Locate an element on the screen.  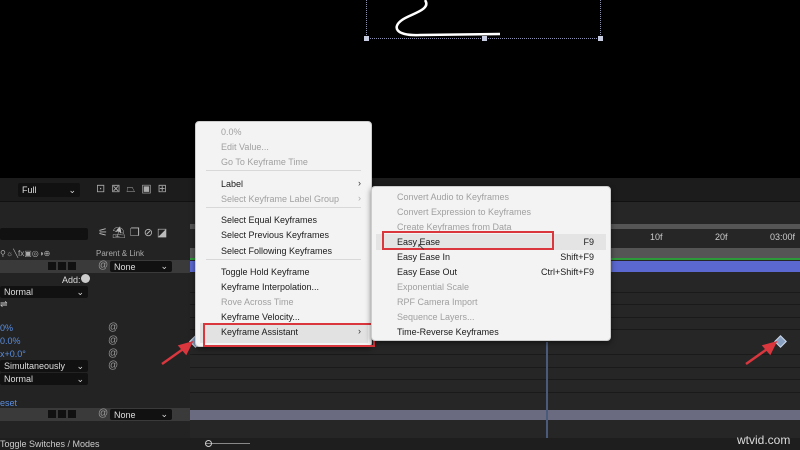
mouse-cursor-icon: ↖ is located at coordinates (421, 247).